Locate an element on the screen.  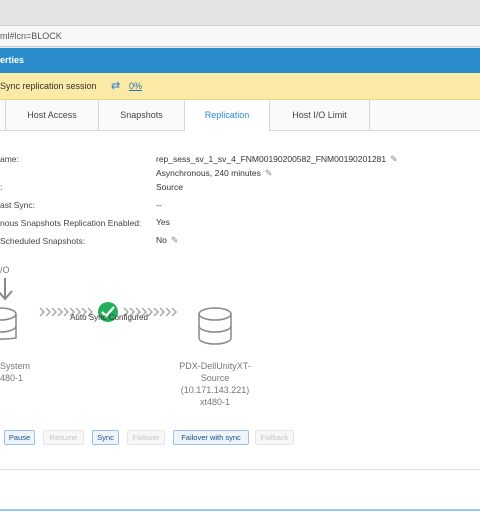
left-database-icon is located at coordinates (8, 323).